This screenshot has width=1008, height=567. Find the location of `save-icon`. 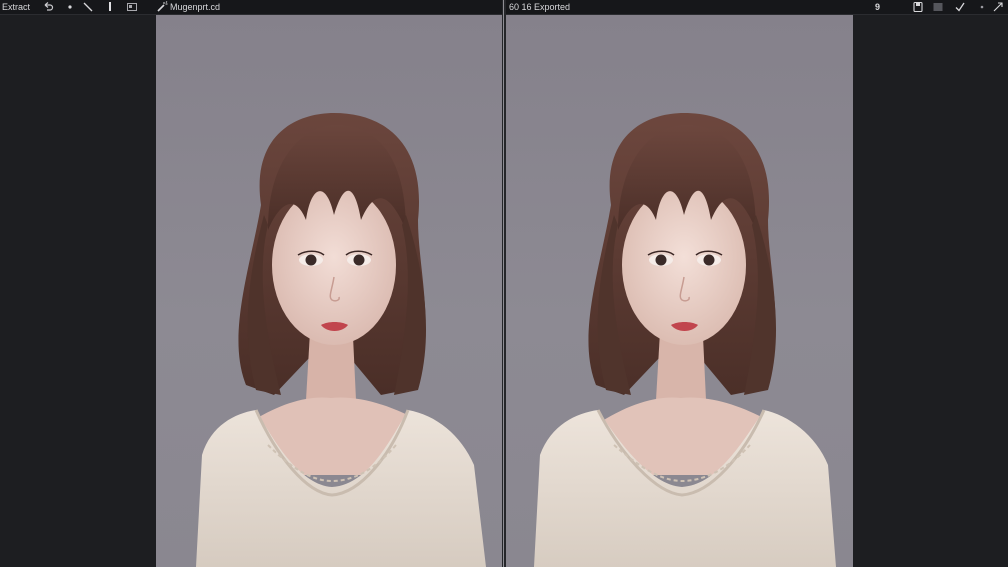

save-icon is located at coordinates (918, 7).